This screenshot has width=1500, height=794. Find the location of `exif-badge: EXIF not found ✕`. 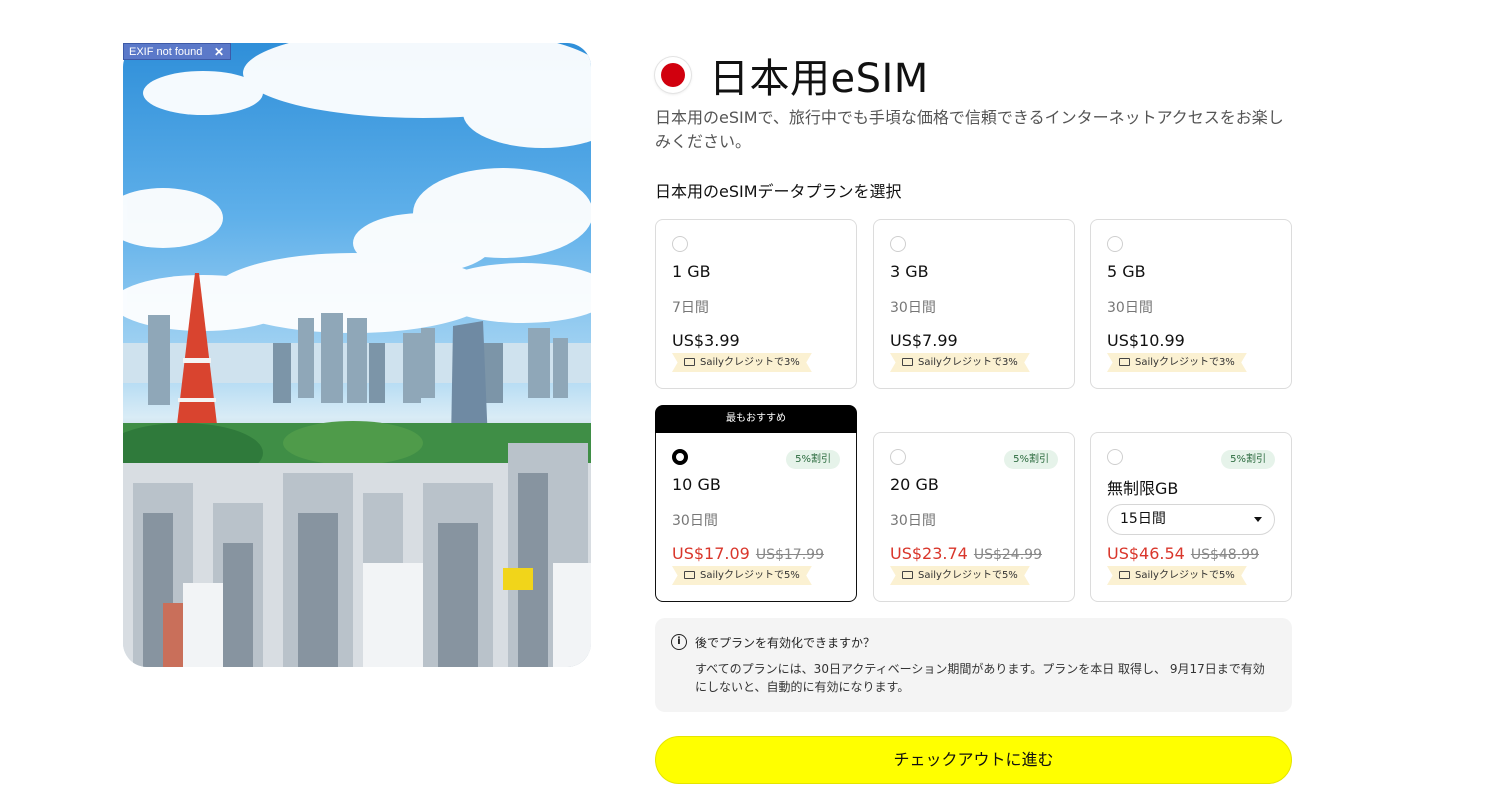

exif-badge: EXIF not found ✕ is located at coordinates (177, 51).